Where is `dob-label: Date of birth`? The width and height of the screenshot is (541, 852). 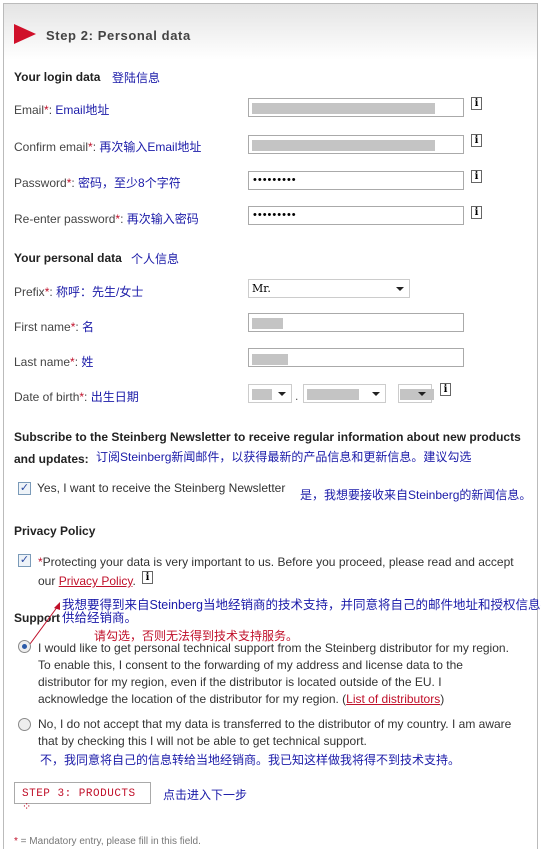 dob-label: Date of birth is located at coordinates (47, 397).